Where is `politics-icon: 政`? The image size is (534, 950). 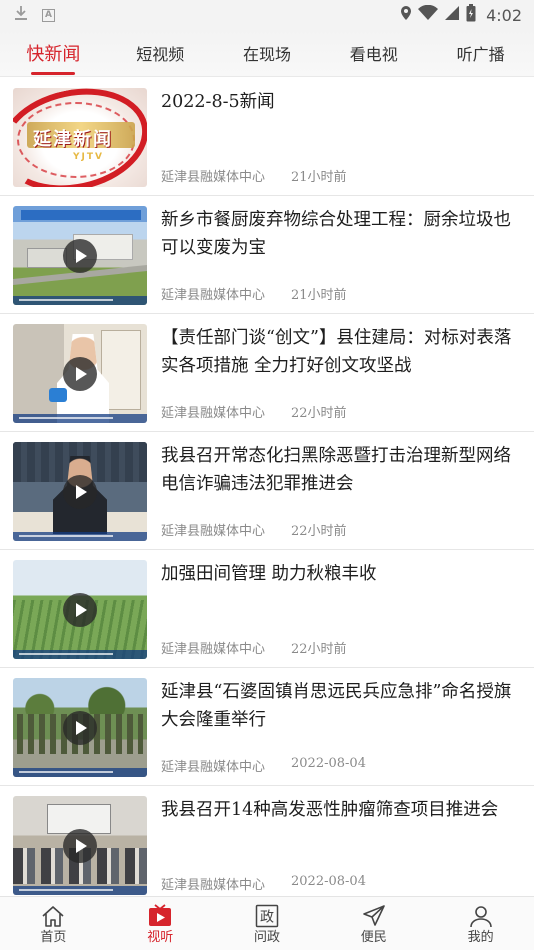
politics-icon: 政 is located at coordinates (267, 916).